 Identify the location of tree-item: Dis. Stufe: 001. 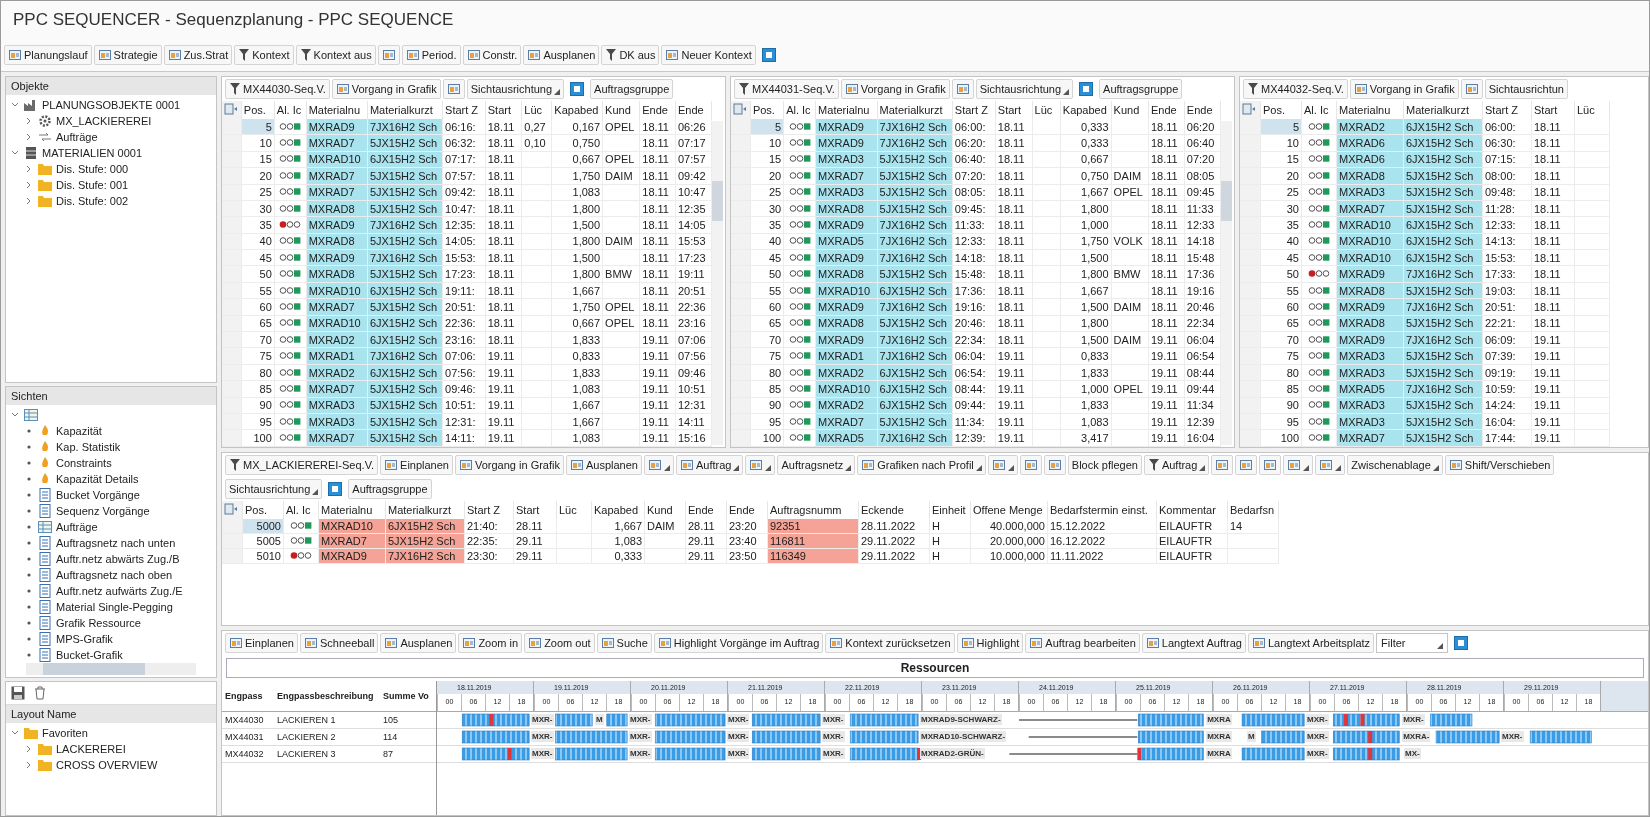
(92, 185).